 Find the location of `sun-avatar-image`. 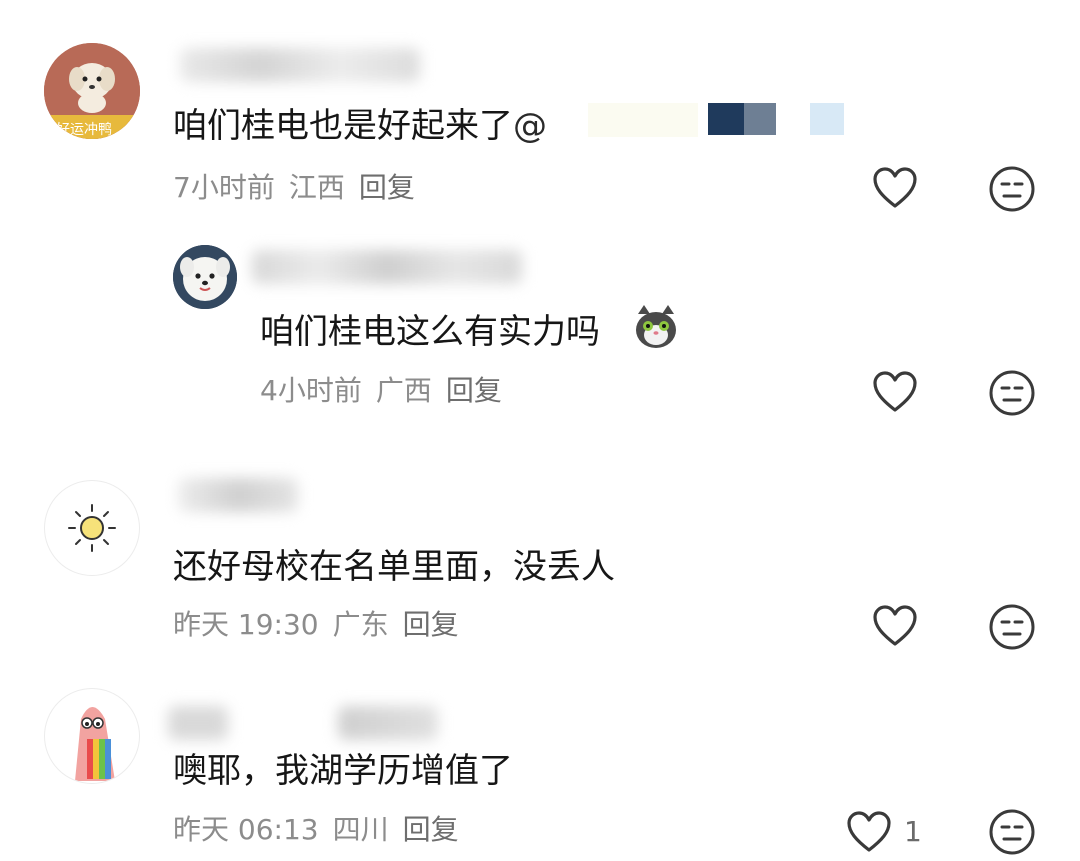

sun-avatar-image is located at coordinates (92, 528).